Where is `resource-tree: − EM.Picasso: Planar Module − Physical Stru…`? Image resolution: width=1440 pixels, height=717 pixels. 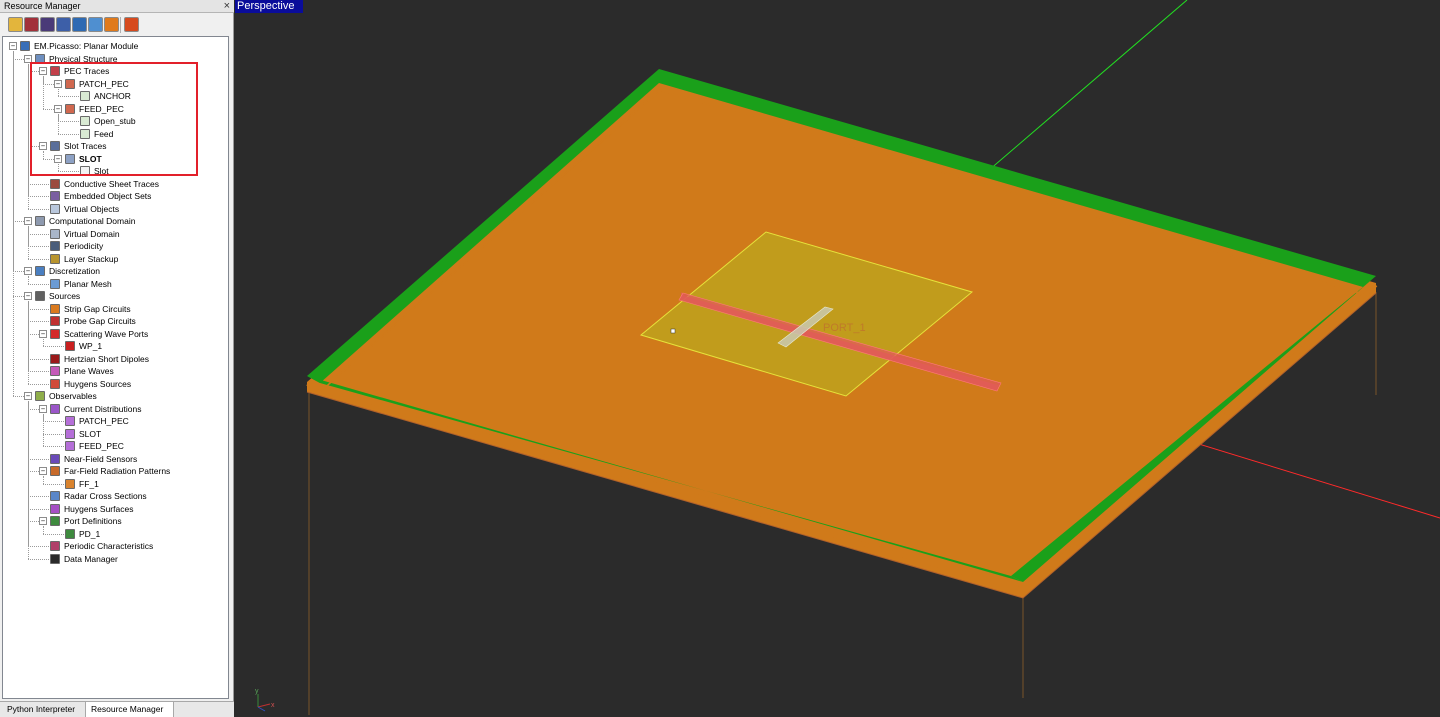 resource-tree: − EM.Picasso: Planar Module − Physical Stru… is located at coordinates (115, 367).